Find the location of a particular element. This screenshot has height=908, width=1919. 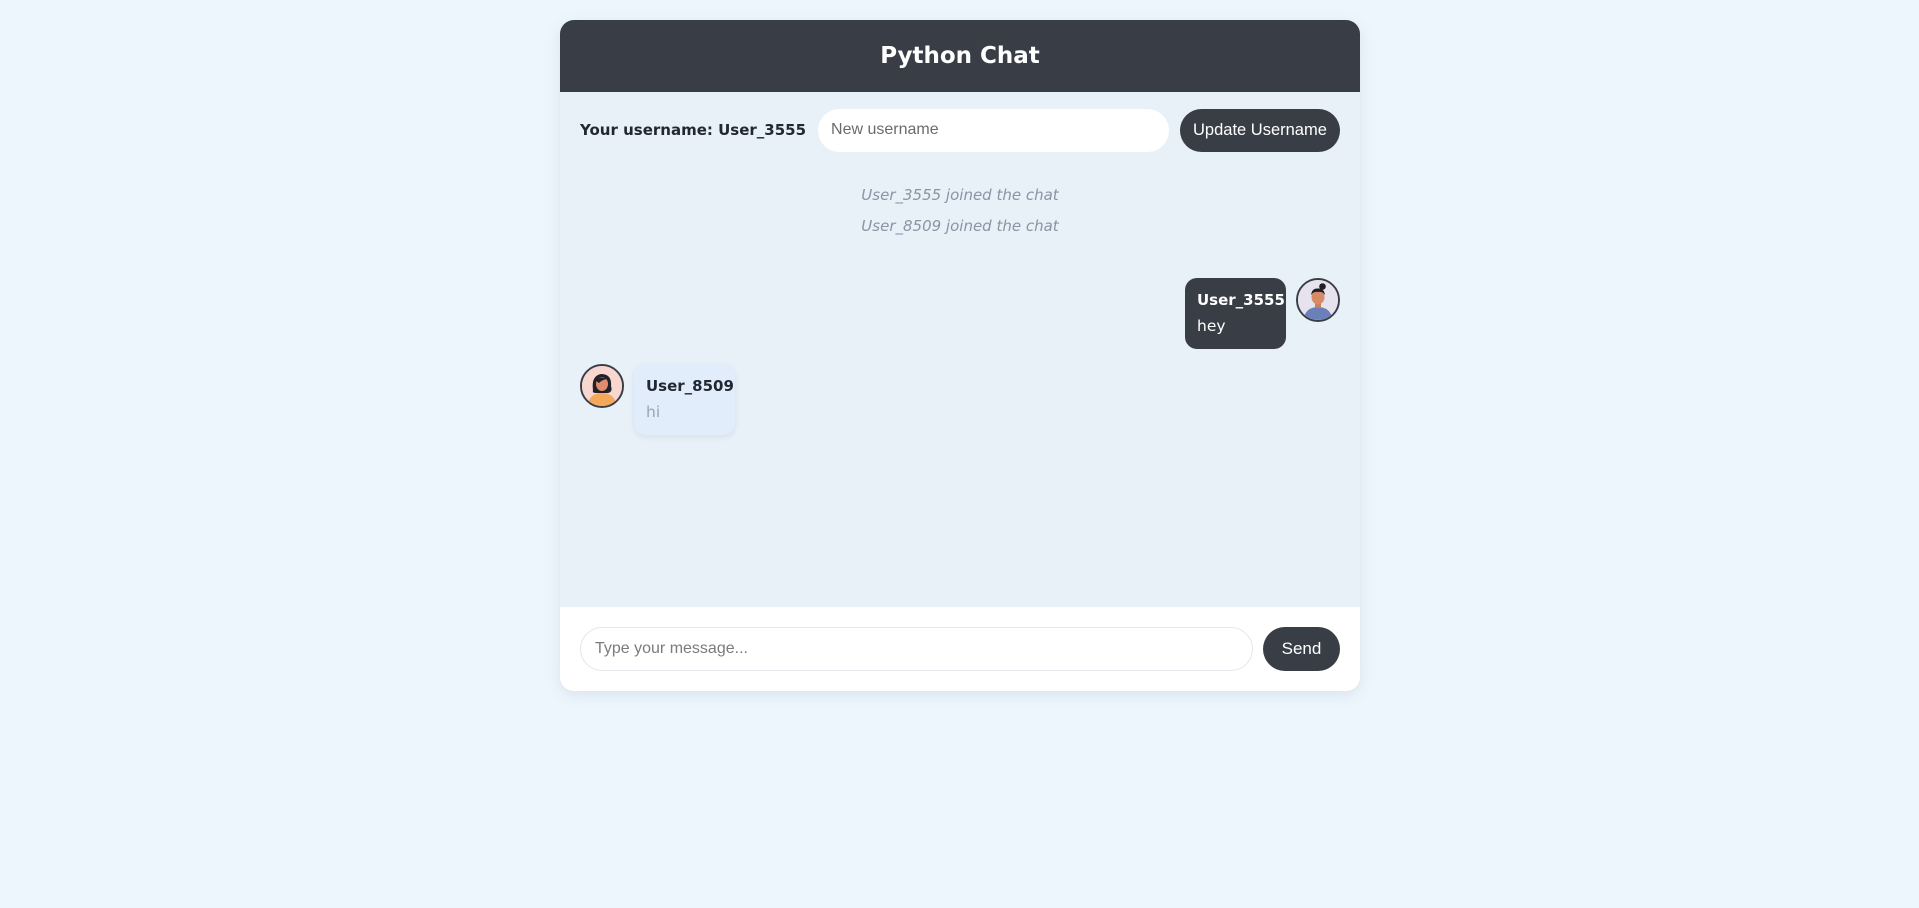

message-username: User_8509 is located at coordinates (690, 386).